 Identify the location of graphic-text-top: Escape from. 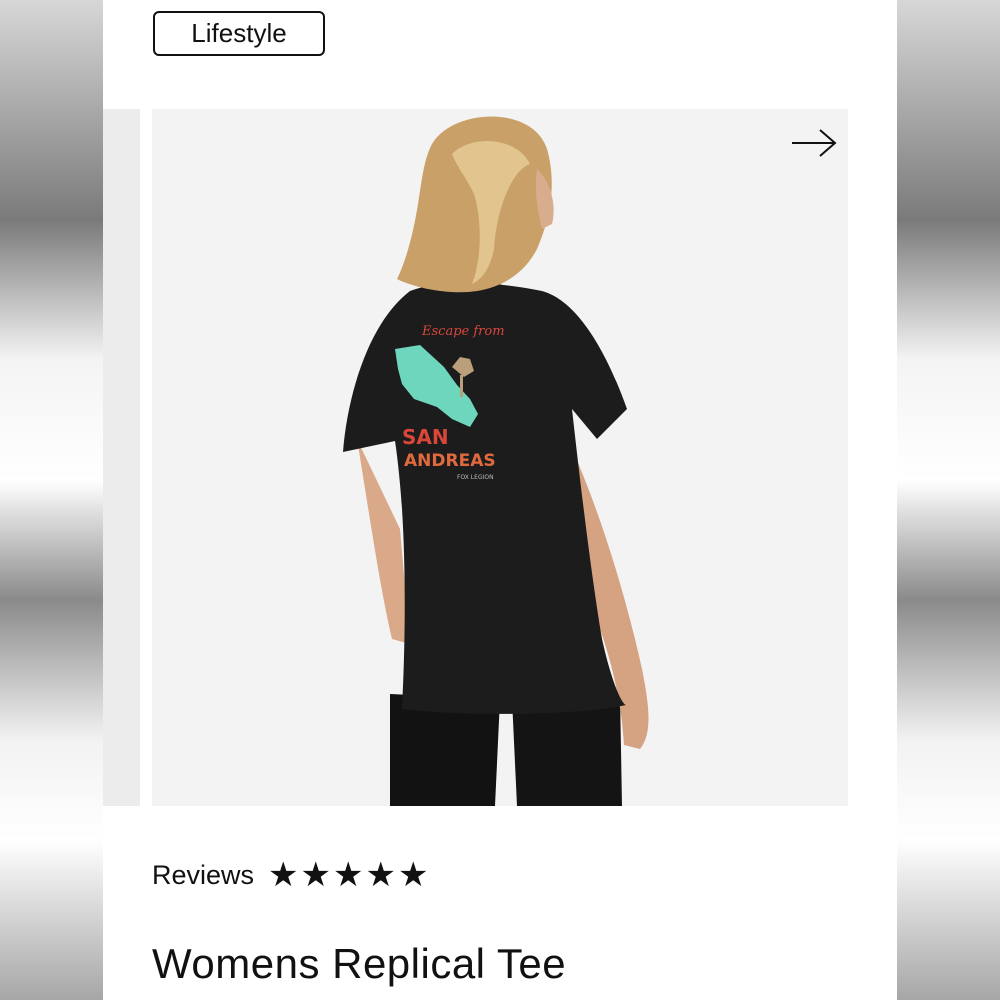
(463, 331).